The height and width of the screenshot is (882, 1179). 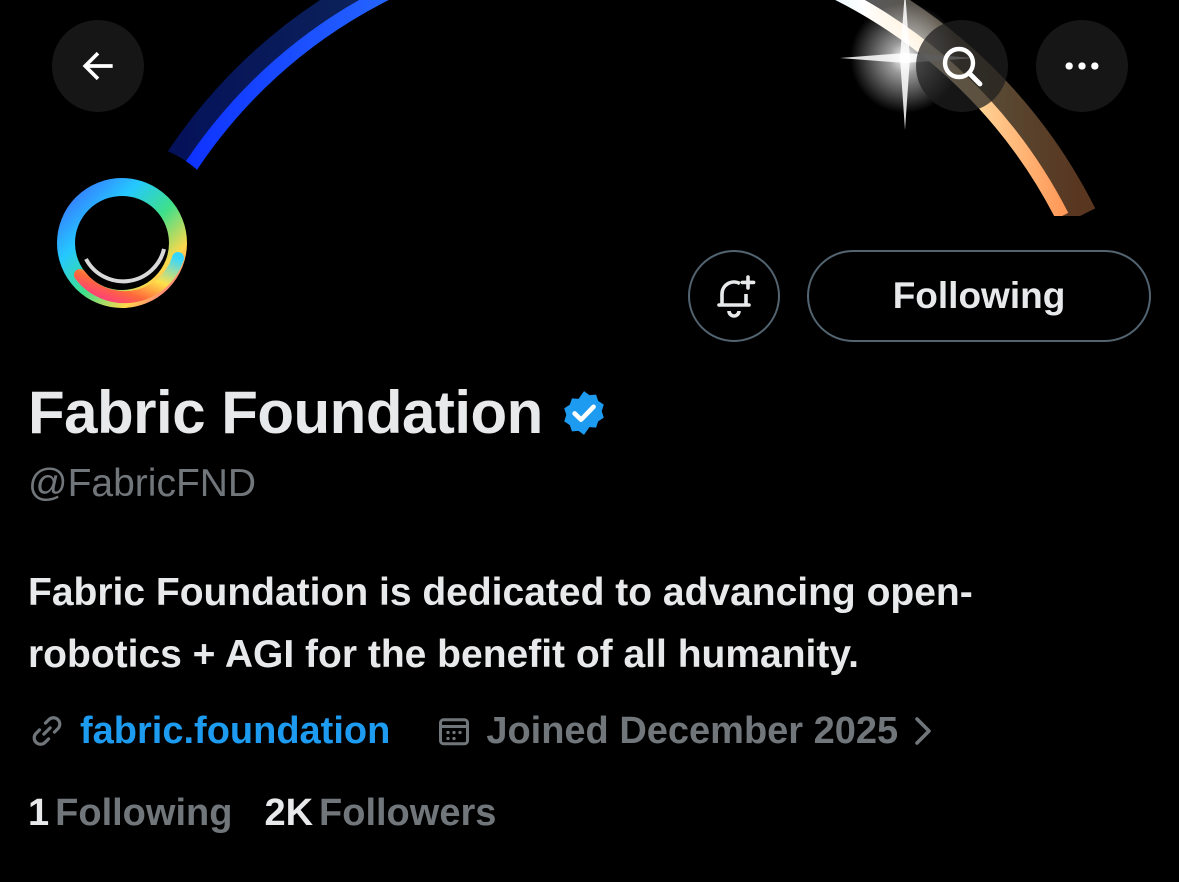 What do you see at coordinates (47, 731) in the screenshot?
I see `link-icon` at bounding box center [47, 731].